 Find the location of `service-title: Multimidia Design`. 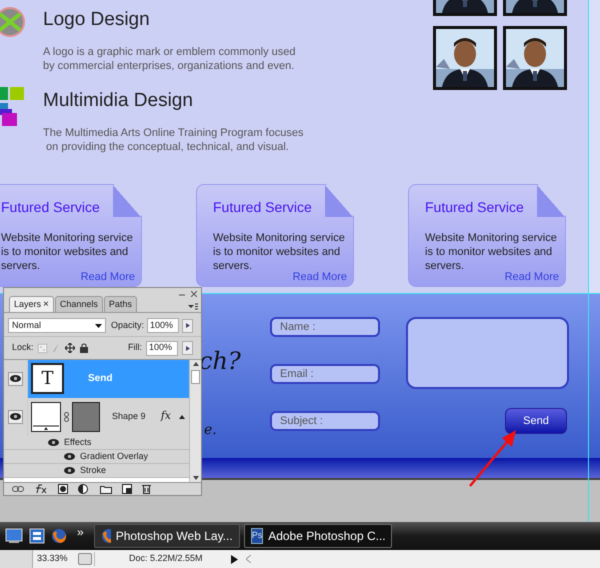

service-title: Multimidia Design is located at coordinates (118, 101).